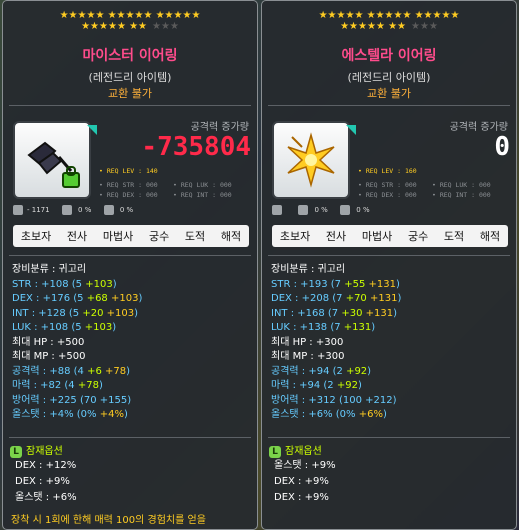  Describe the element at coordinates (308, 356) in the screenshot. I see `max-mp: 최대 MP : +300` at that location.